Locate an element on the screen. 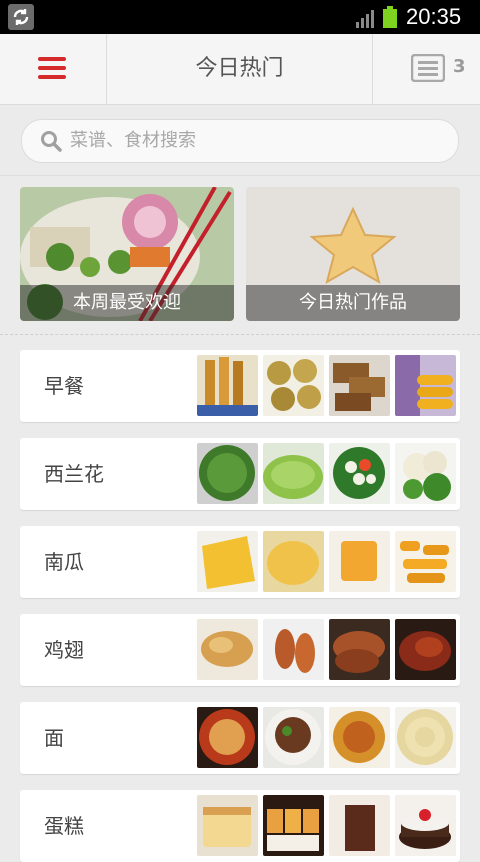 Image resolution: width=480 pixels, height=862 pixels. category-breakfast: 早餐 is located at coordinates (240, 386).